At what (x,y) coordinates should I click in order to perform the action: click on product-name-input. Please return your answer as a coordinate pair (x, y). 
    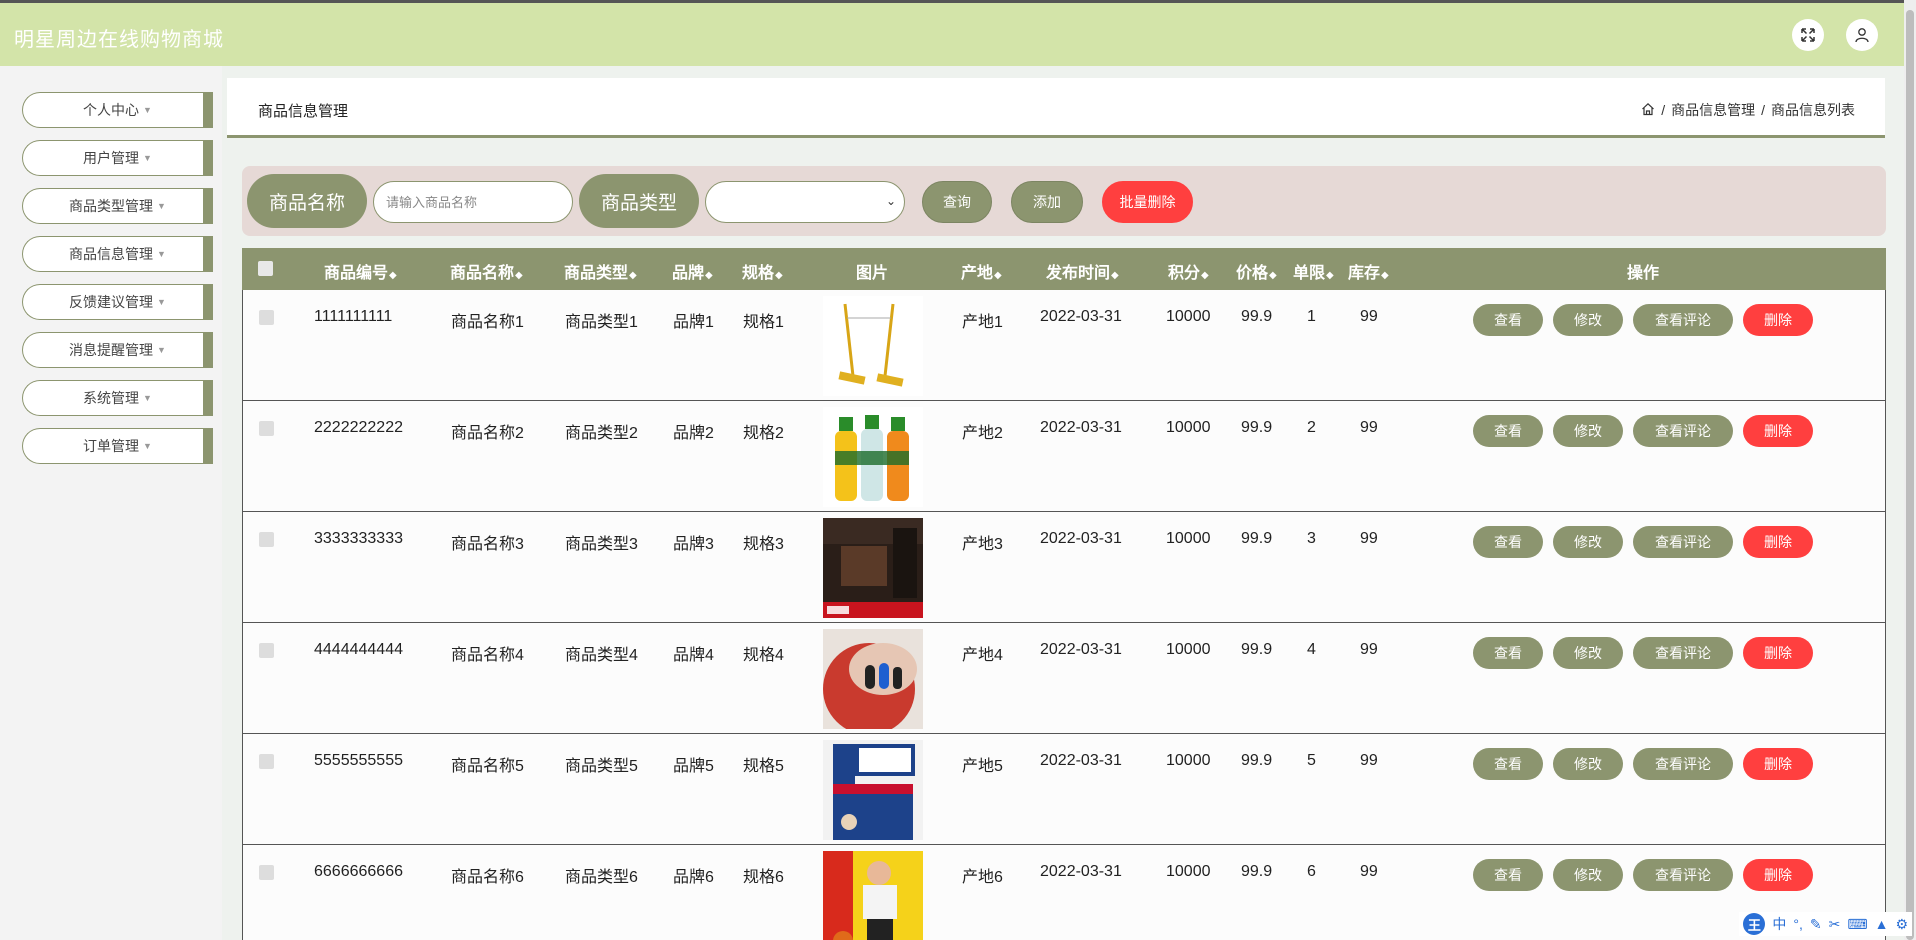
    Looking at the image, I should click on (473, 202).